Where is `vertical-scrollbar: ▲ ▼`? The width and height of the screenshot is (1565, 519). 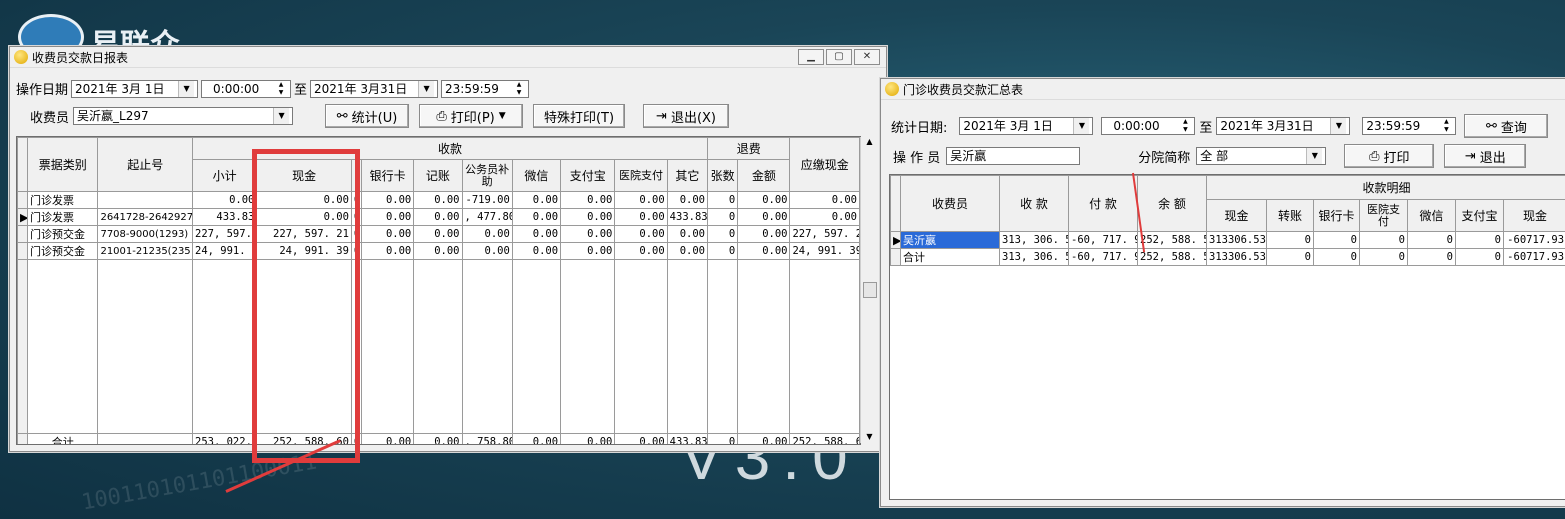 vertical-scrollbar: ▲ ▼ is located at coordinates (869, 290).